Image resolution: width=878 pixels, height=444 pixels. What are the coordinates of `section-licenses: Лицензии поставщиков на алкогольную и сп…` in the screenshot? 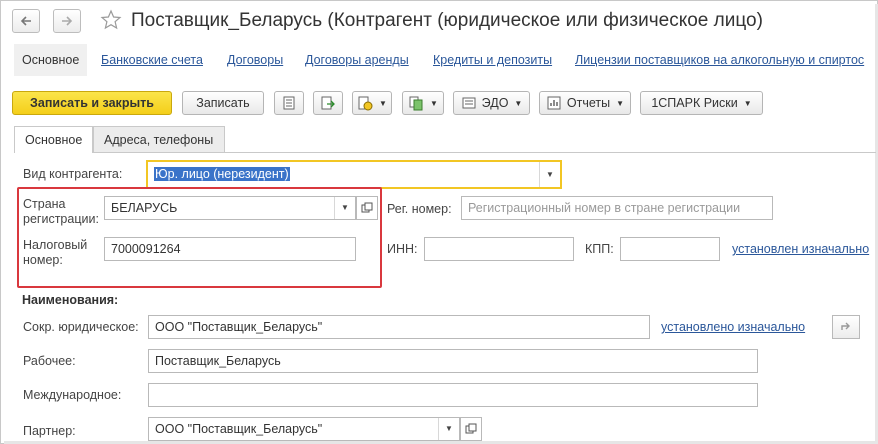 It's located at (719, 60).